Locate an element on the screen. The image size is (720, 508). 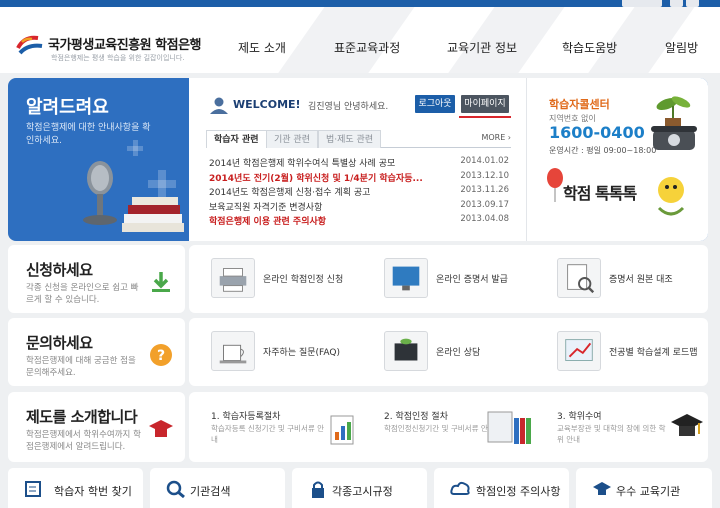
search-icon is located at coordinates (175, 489).